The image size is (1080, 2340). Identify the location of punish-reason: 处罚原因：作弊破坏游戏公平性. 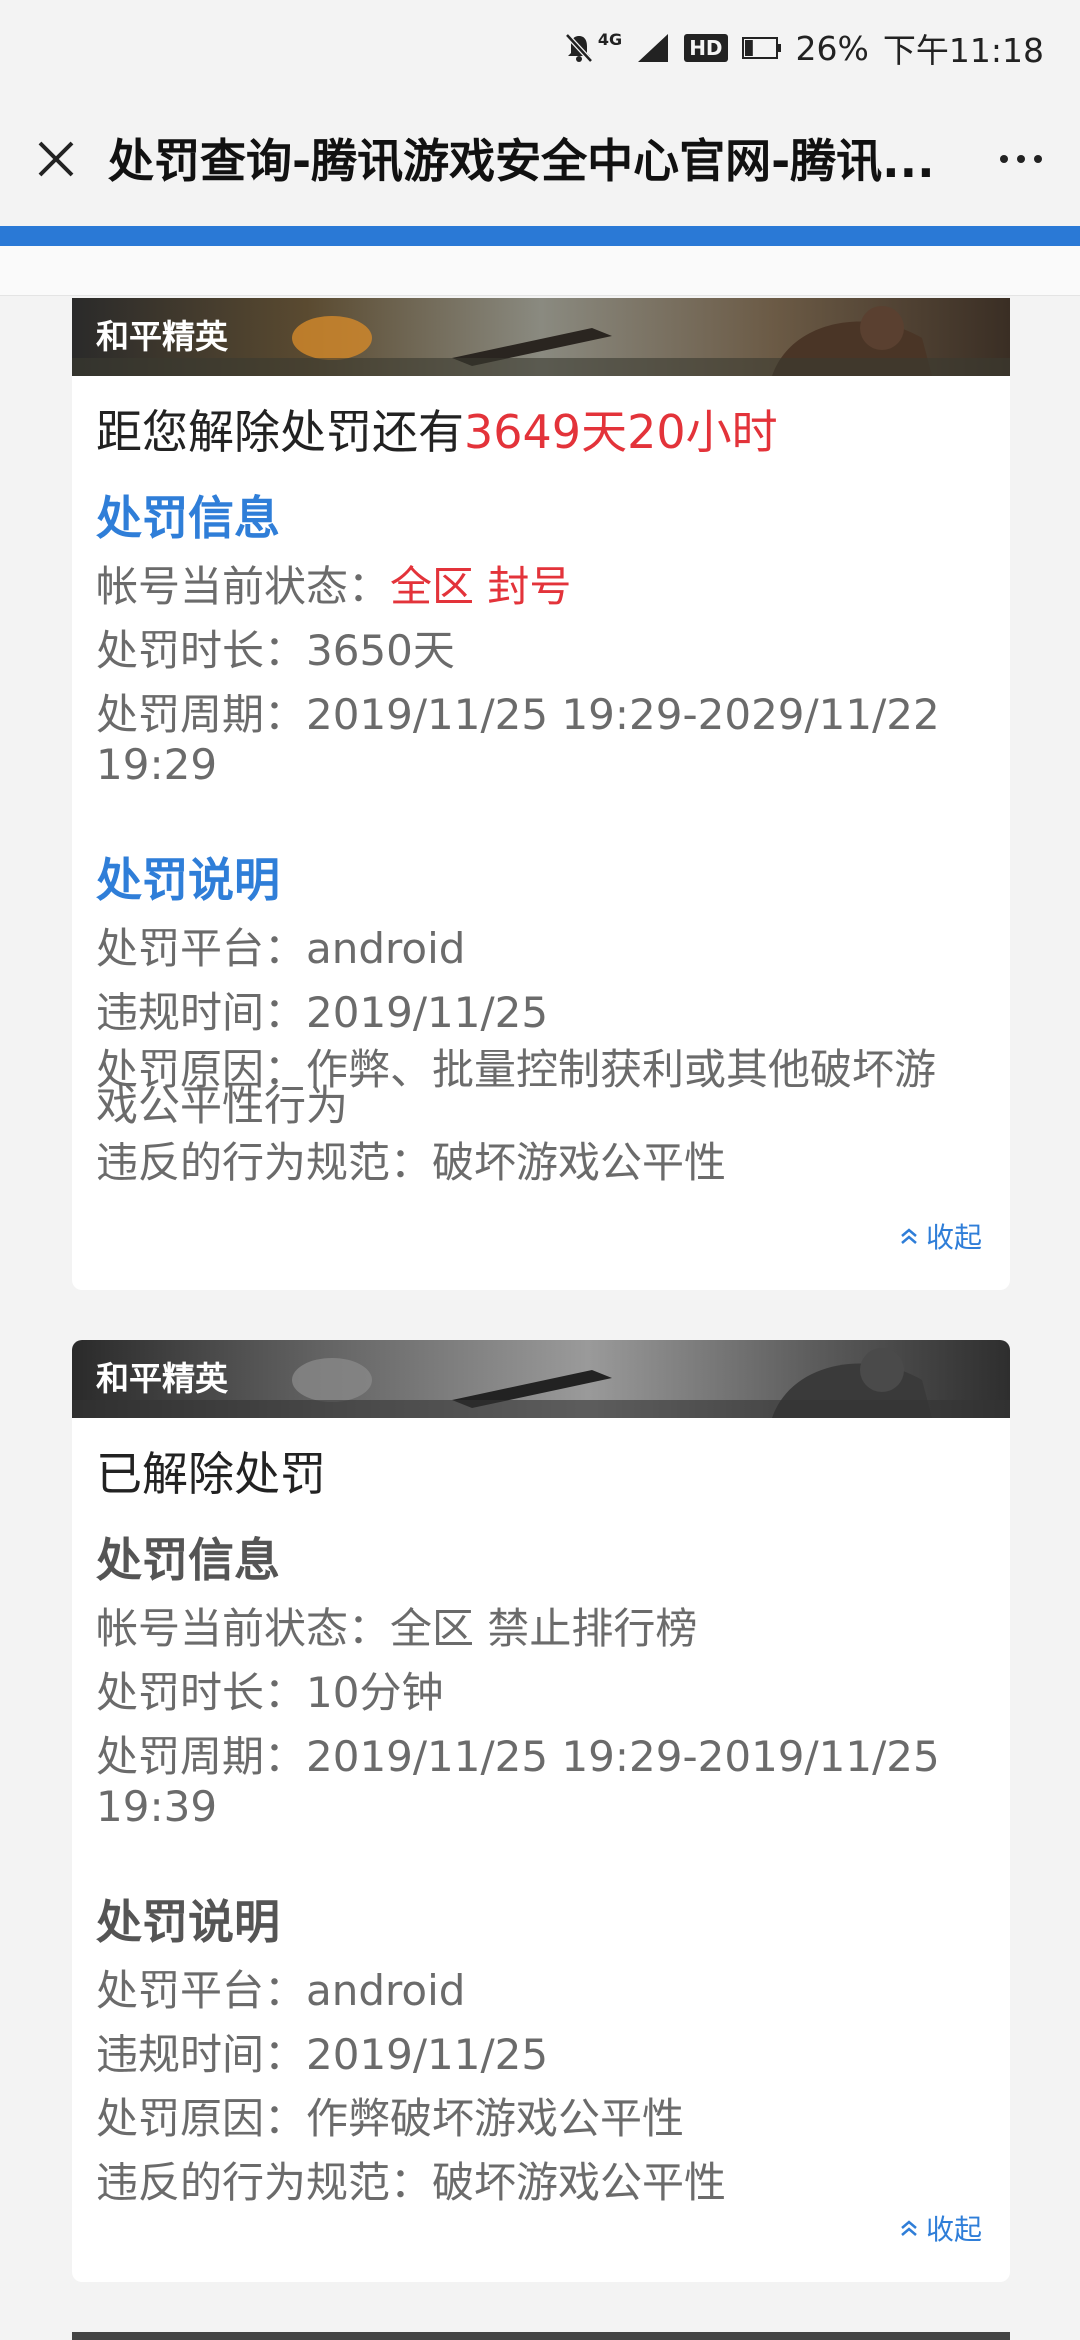
(541, 2119).